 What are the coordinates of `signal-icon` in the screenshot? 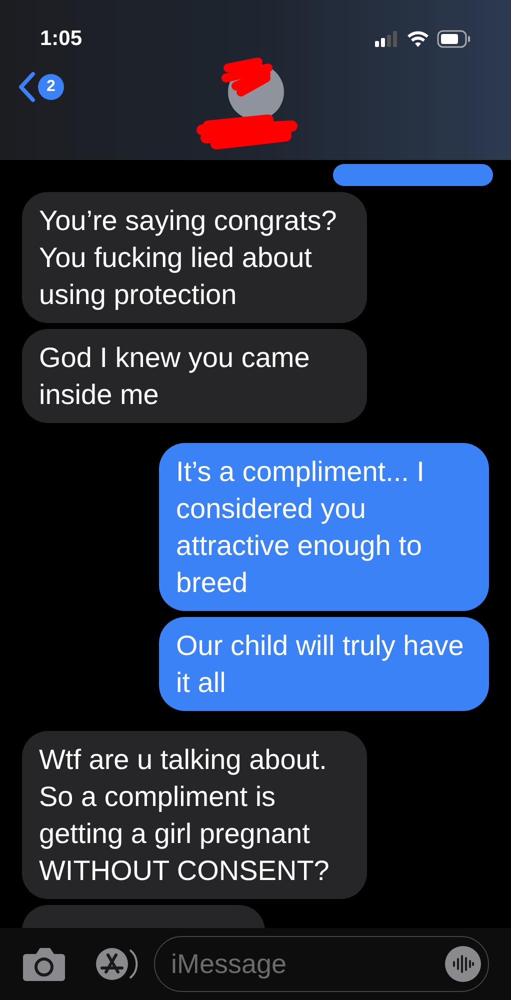 It's located at (387, 39).